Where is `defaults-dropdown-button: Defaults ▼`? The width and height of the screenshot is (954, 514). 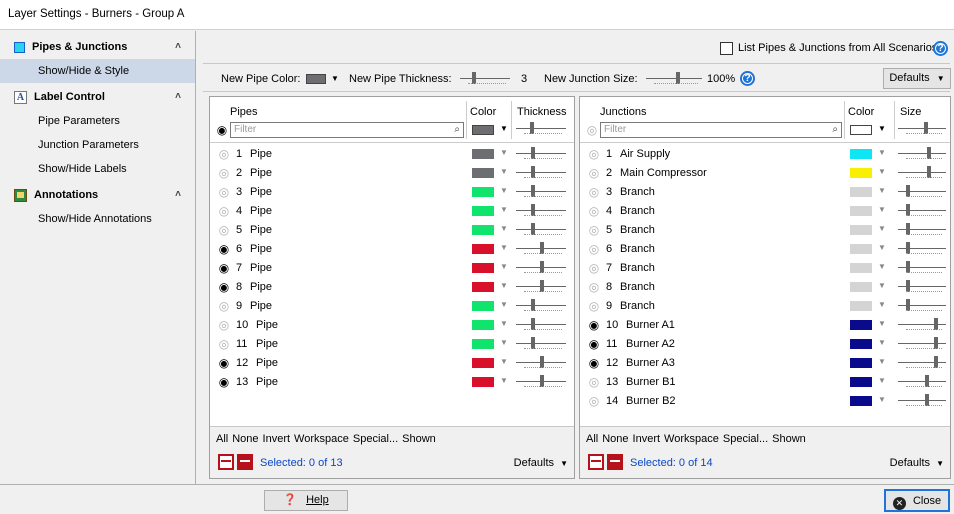 defaults-dropdown-button: Defaults ▼ is located at coordinates (917, 78).